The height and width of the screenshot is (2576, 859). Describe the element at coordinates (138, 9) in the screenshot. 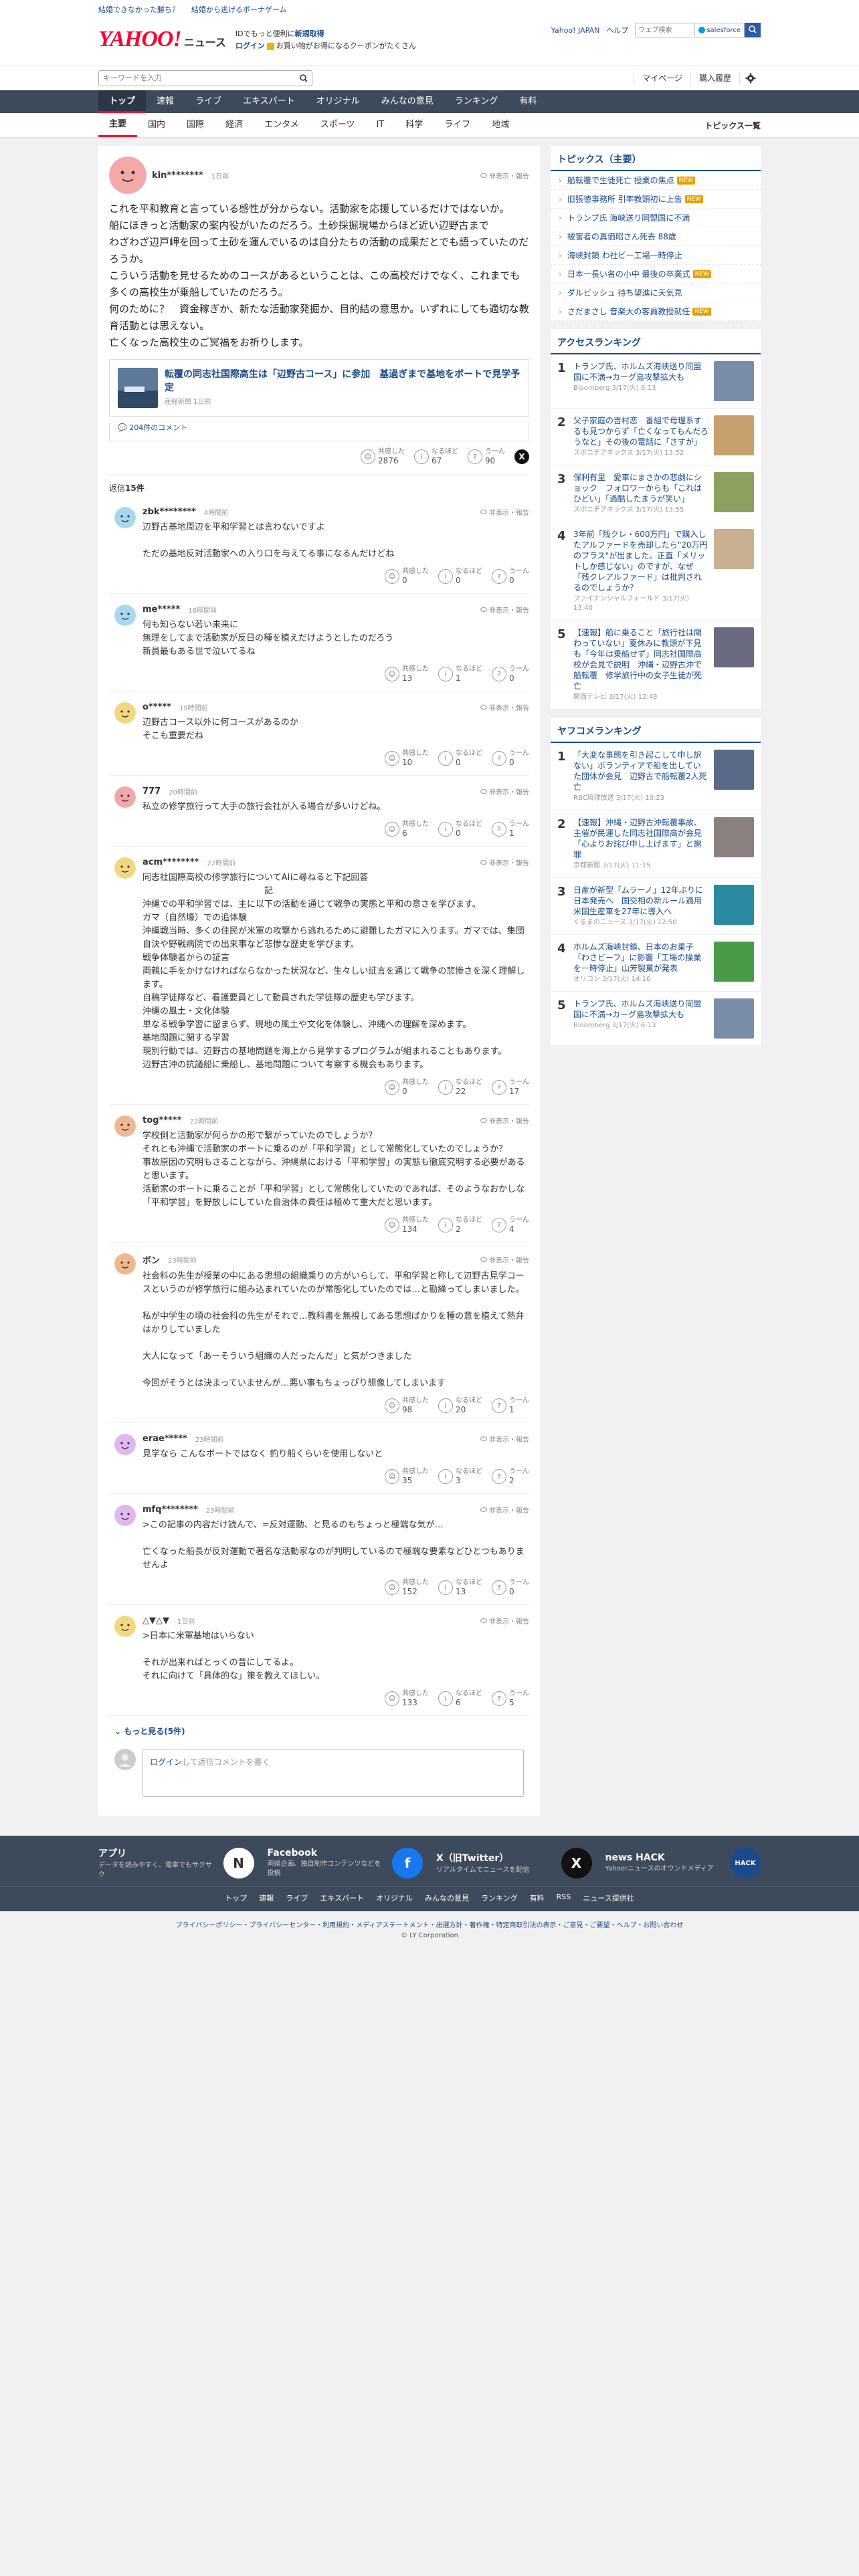

I see `promo-link-1: 結婚できなかった勝ち？` at that location.